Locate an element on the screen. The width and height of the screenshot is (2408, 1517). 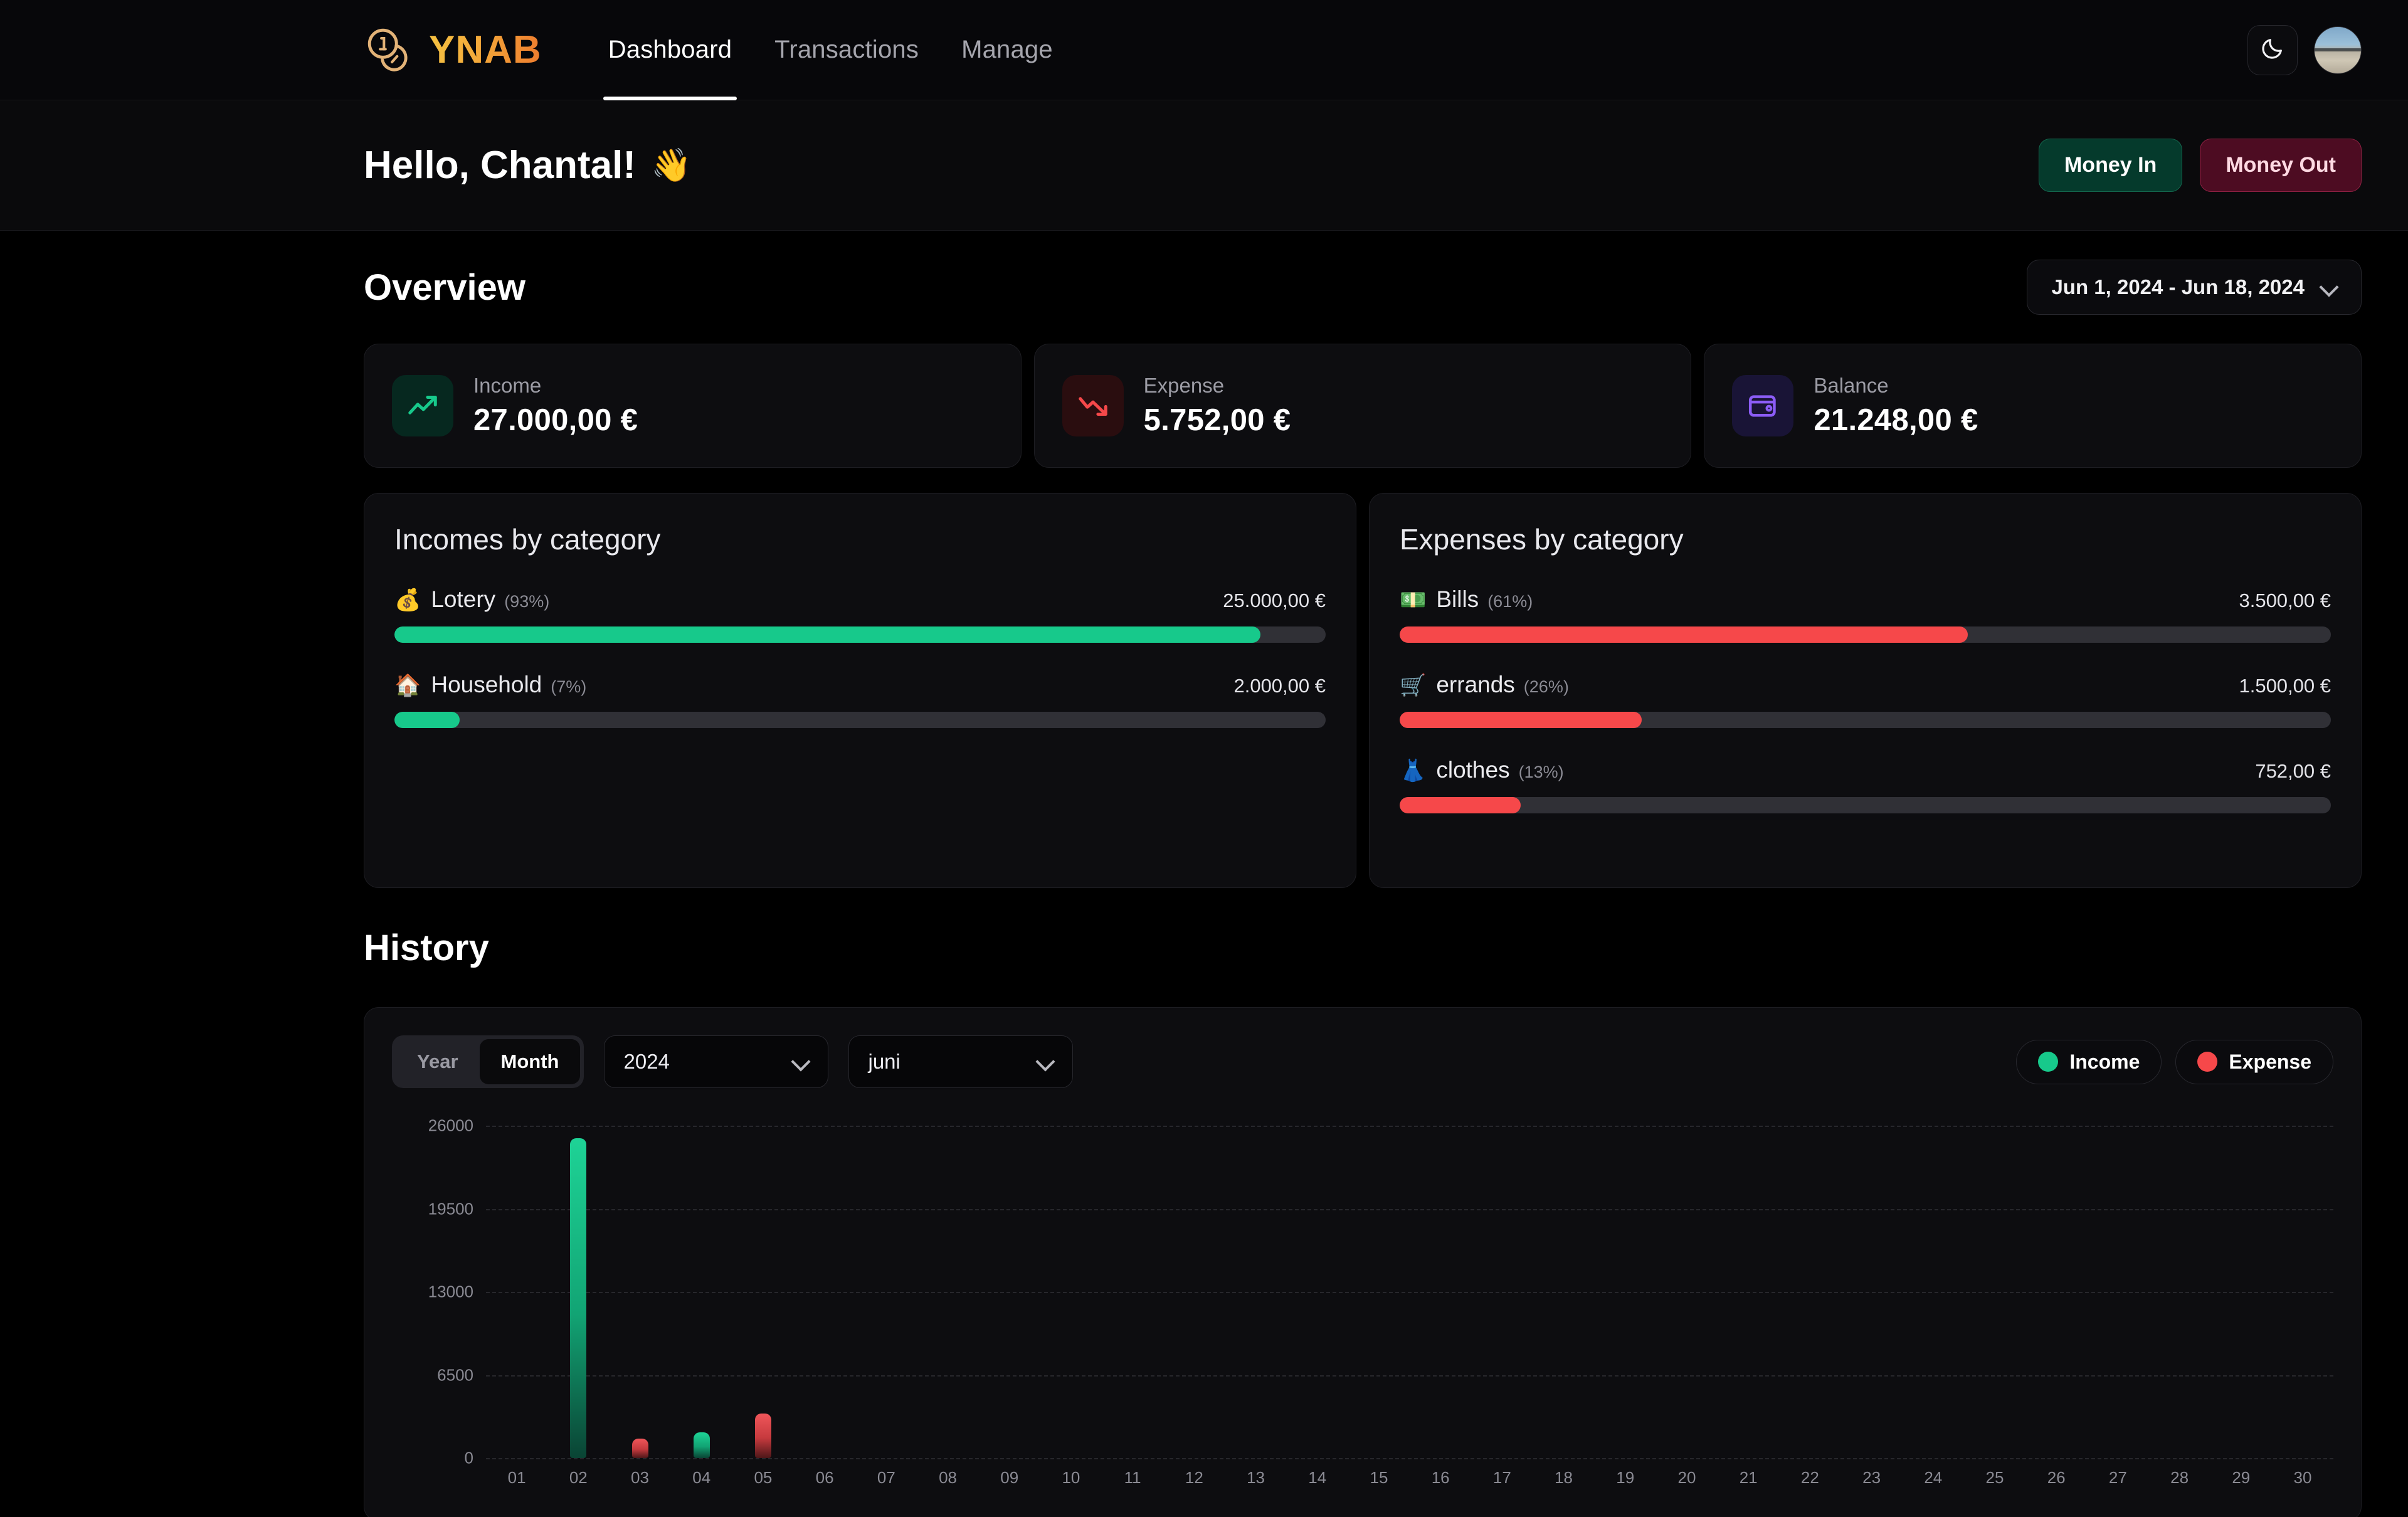
chevron-down-icon is located at coordinates (801, 1062).